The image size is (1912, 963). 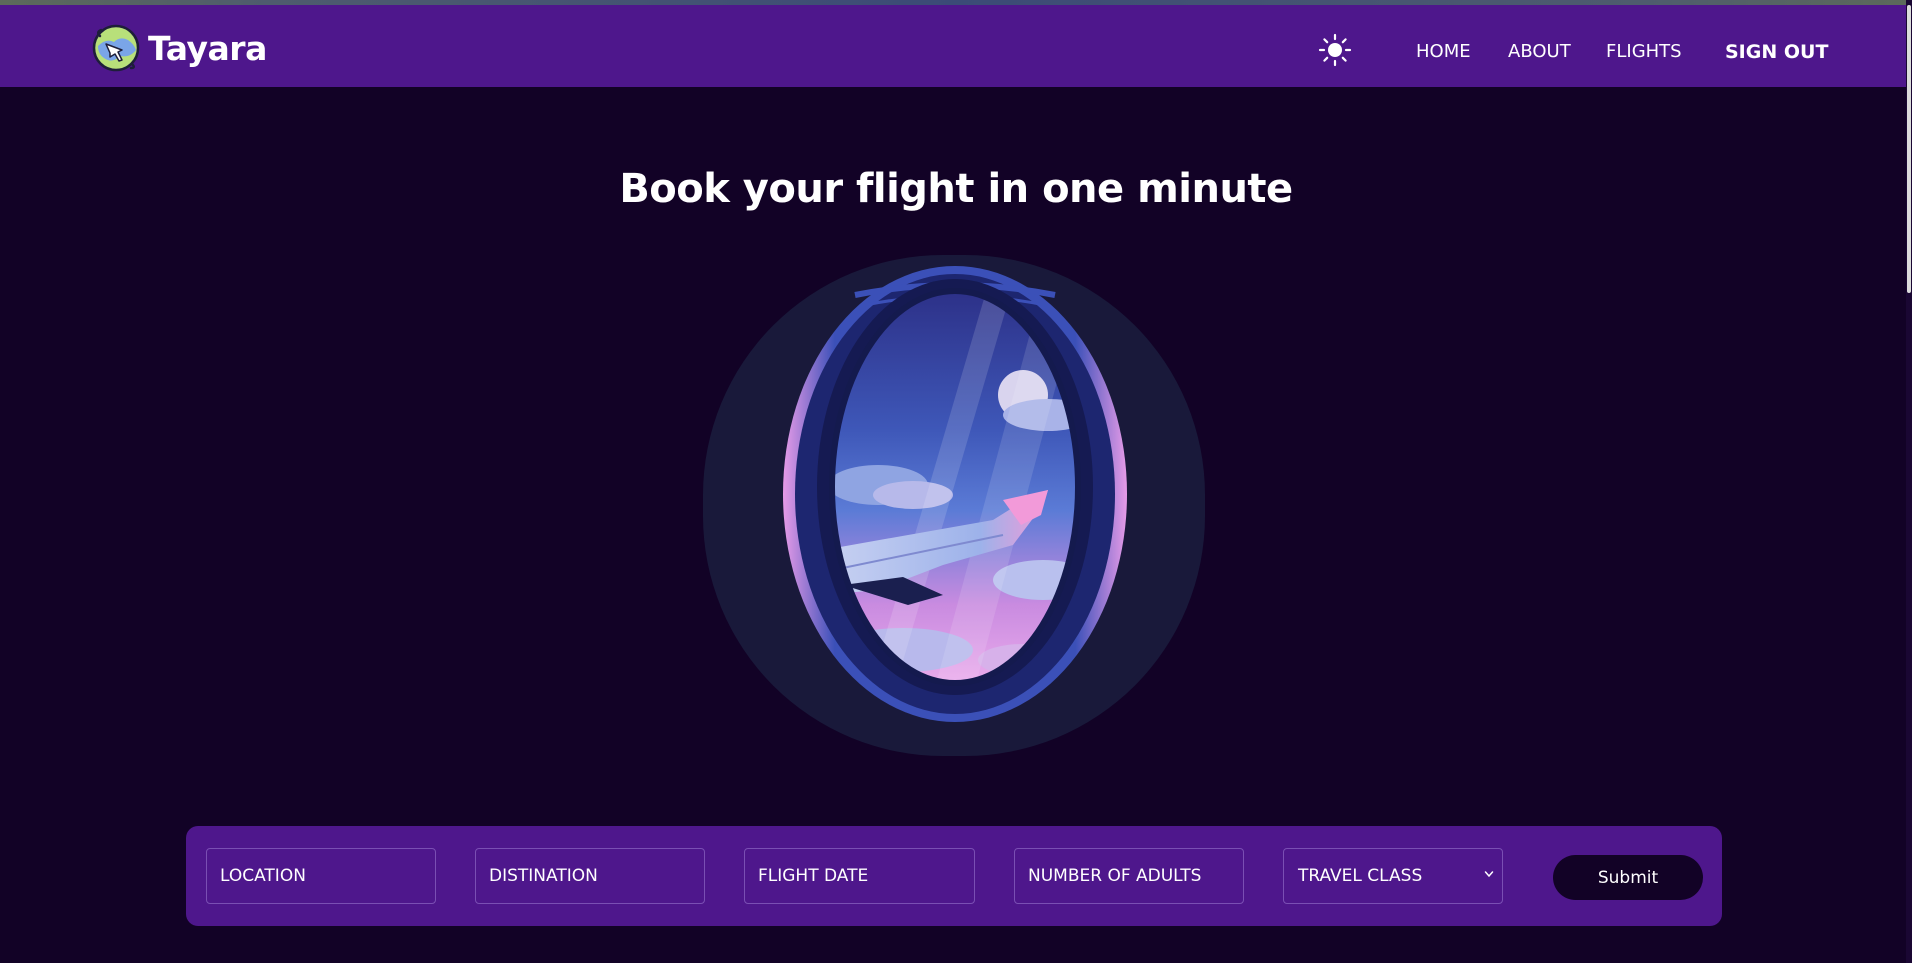 I want to click on nav-home-link: HOME, so click(x=1443, y=51).